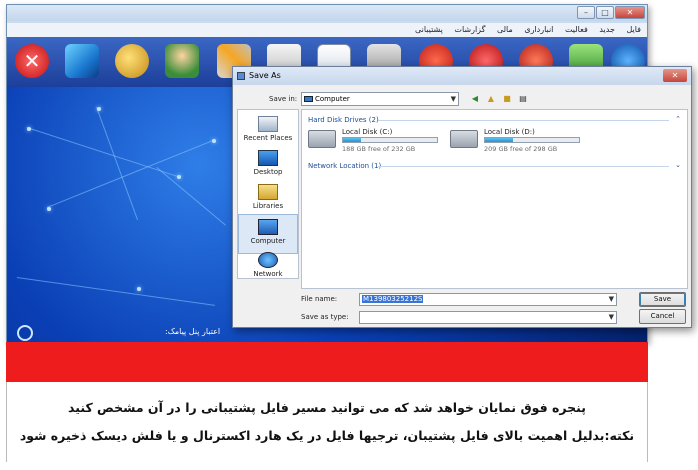  What do you see at coordinates (475, 99) in the screenshot?
I see `back-arrow-icon: ◀` at bounding box center [475, 99].